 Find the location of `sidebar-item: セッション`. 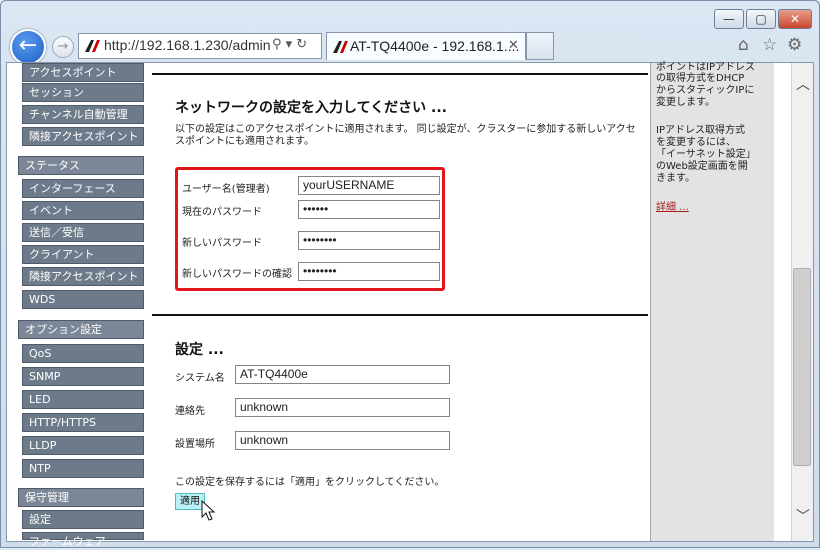

sidebar-item: セッション is located at coordinates (83, 92).